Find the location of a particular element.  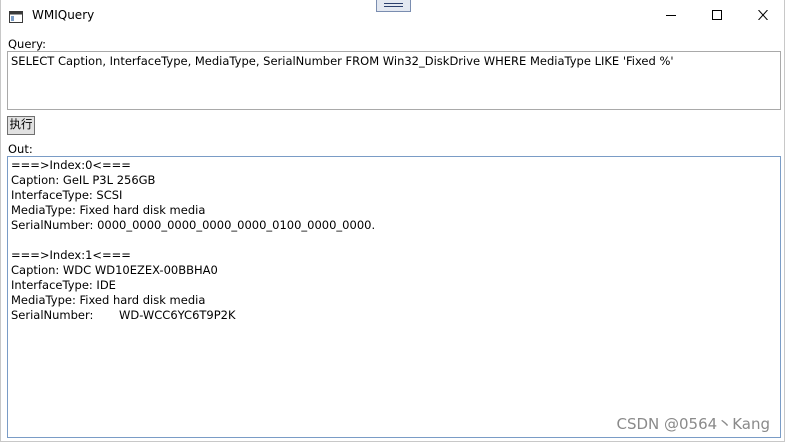

output-line: ===>Index:0<=== is located at coordinates (71, 165).